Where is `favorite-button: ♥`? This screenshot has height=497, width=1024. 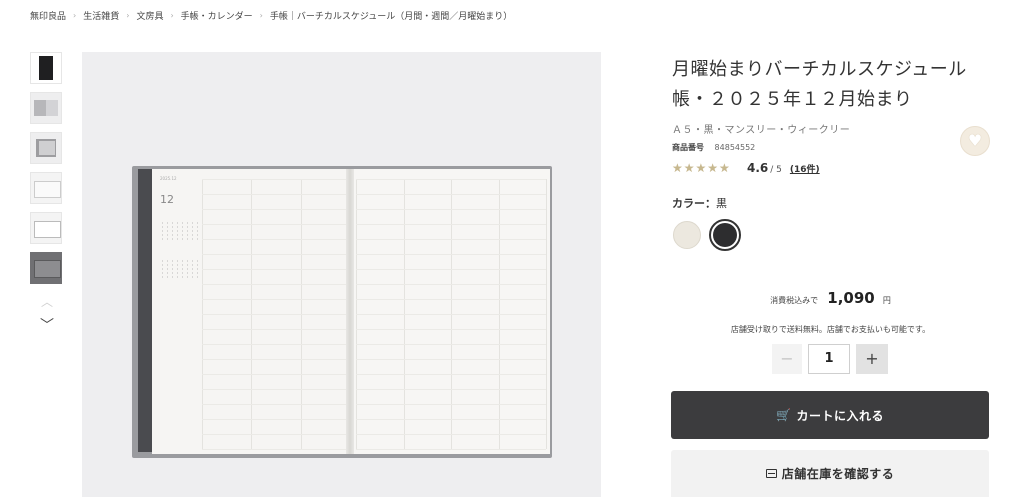 favorite-button: ♥ is located at coordinates (975, 141).